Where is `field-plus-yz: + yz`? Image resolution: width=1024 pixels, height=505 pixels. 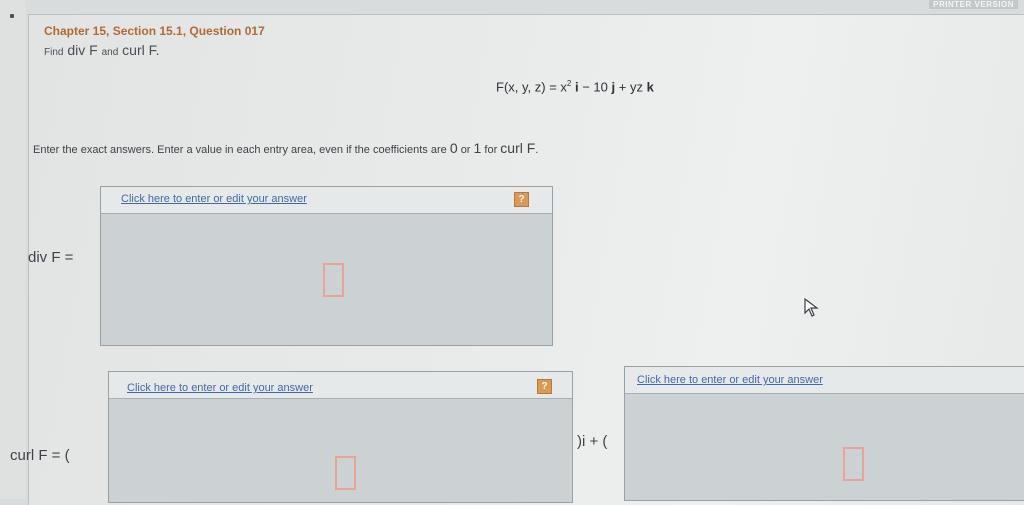
field-plus-yz: + yz is located at coordinates (631, 87).